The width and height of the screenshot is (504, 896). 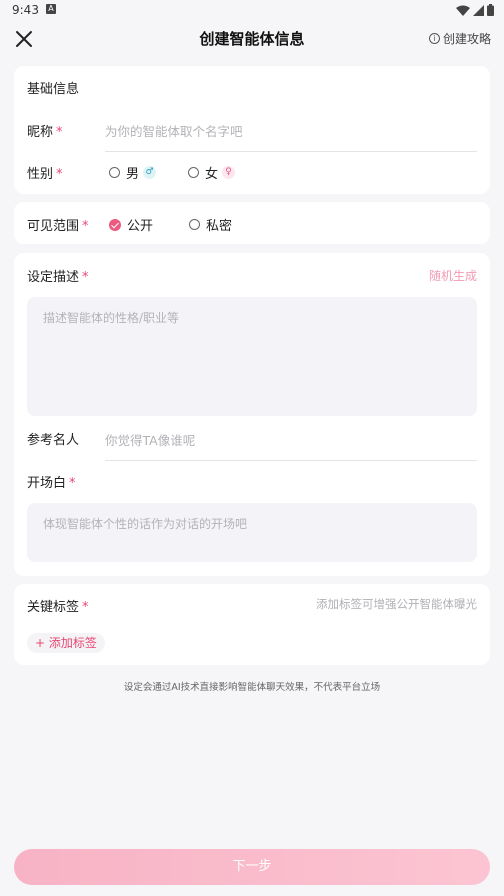 I want to click on nickname-label-text: 昵称, so click(x=40, y=132).